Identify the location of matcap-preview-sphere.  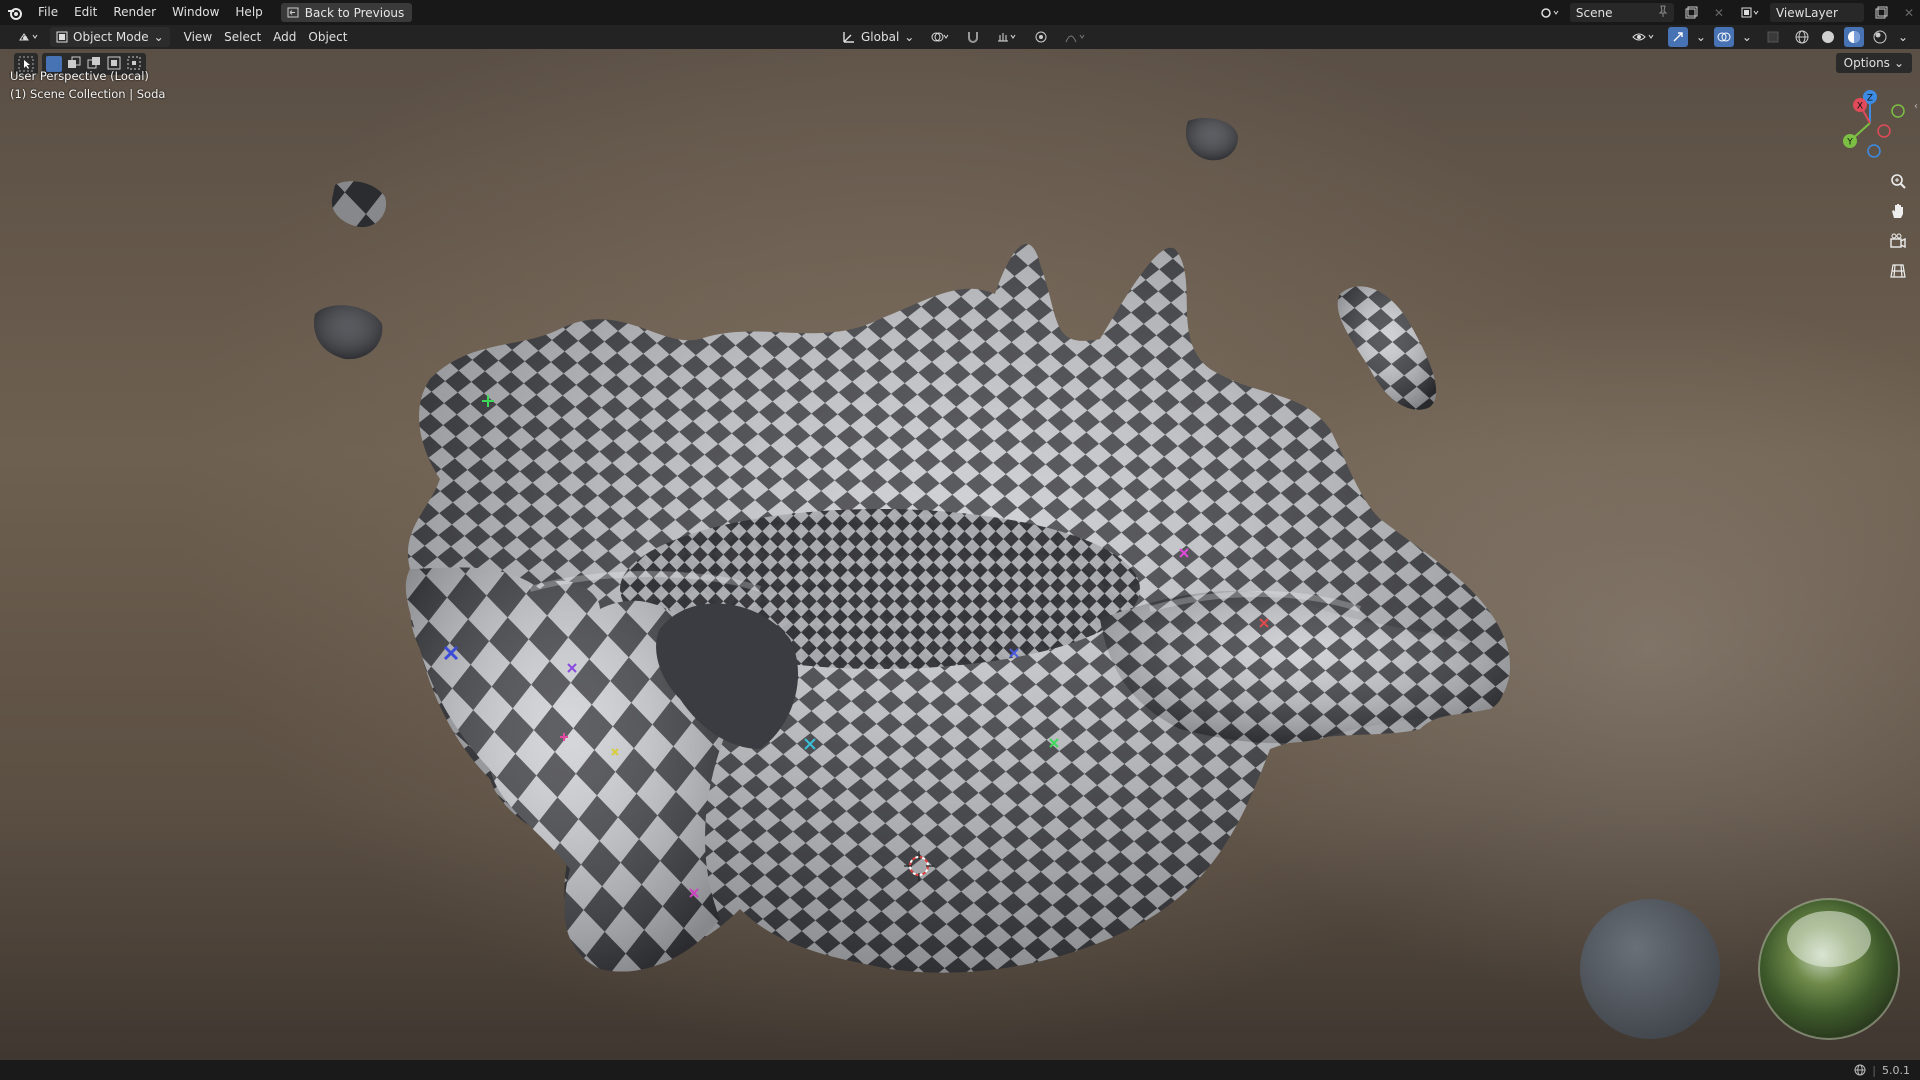
(1650, 969).